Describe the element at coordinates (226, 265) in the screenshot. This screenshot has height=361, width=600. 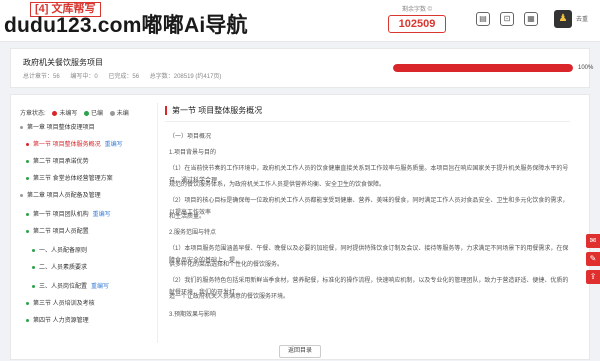
I see `content-paragraph: 供多样化的菜品选择和个性化的餐饮服务。` at that location.